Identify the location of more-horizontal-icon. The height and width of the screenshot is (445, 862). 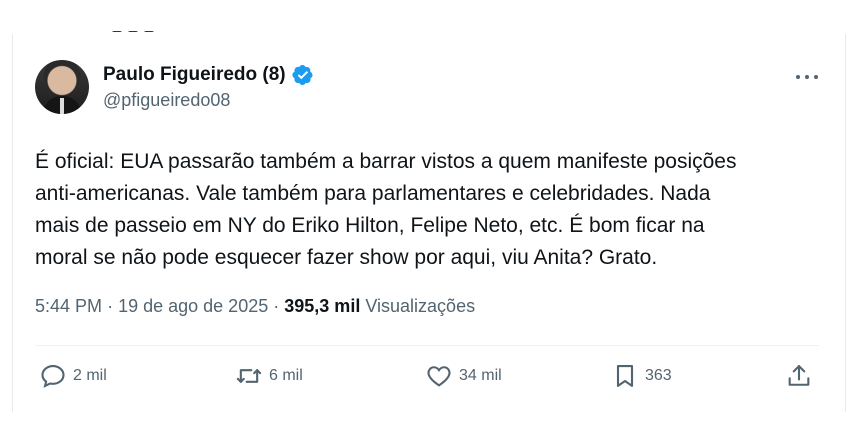
(807, 77).